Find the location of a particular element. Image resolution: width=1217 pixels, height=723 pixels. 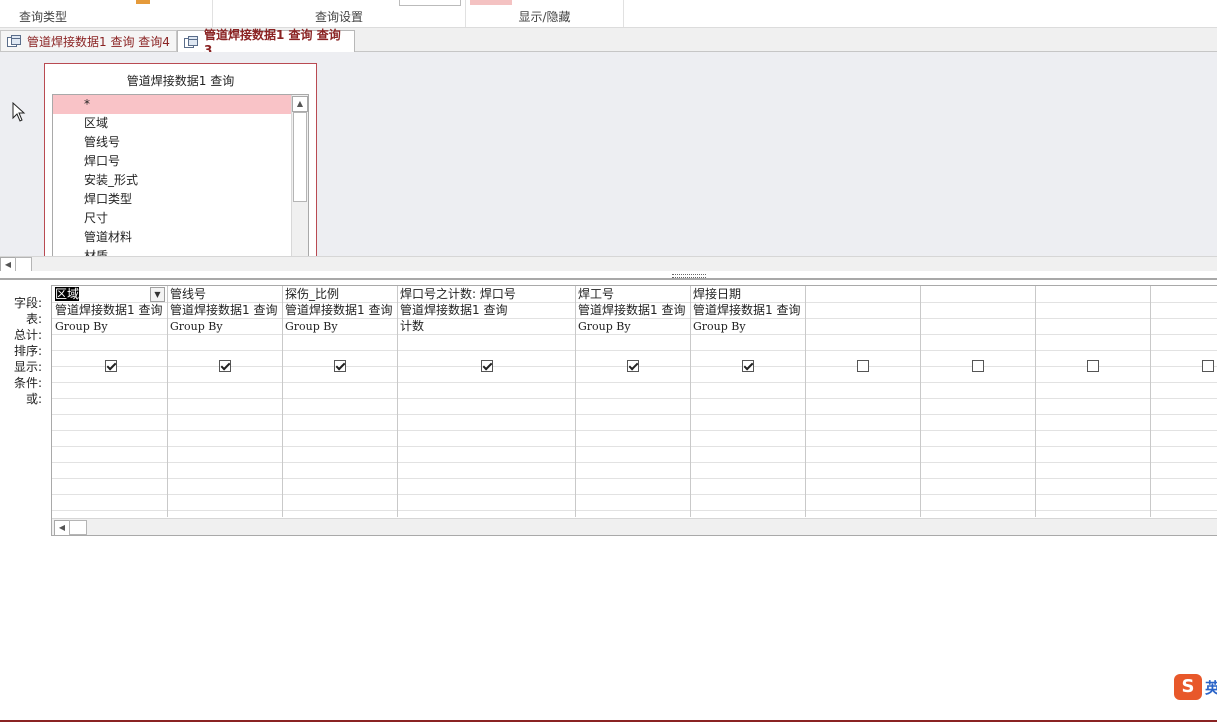

query-type-icon is located at coordinates (143, 2).